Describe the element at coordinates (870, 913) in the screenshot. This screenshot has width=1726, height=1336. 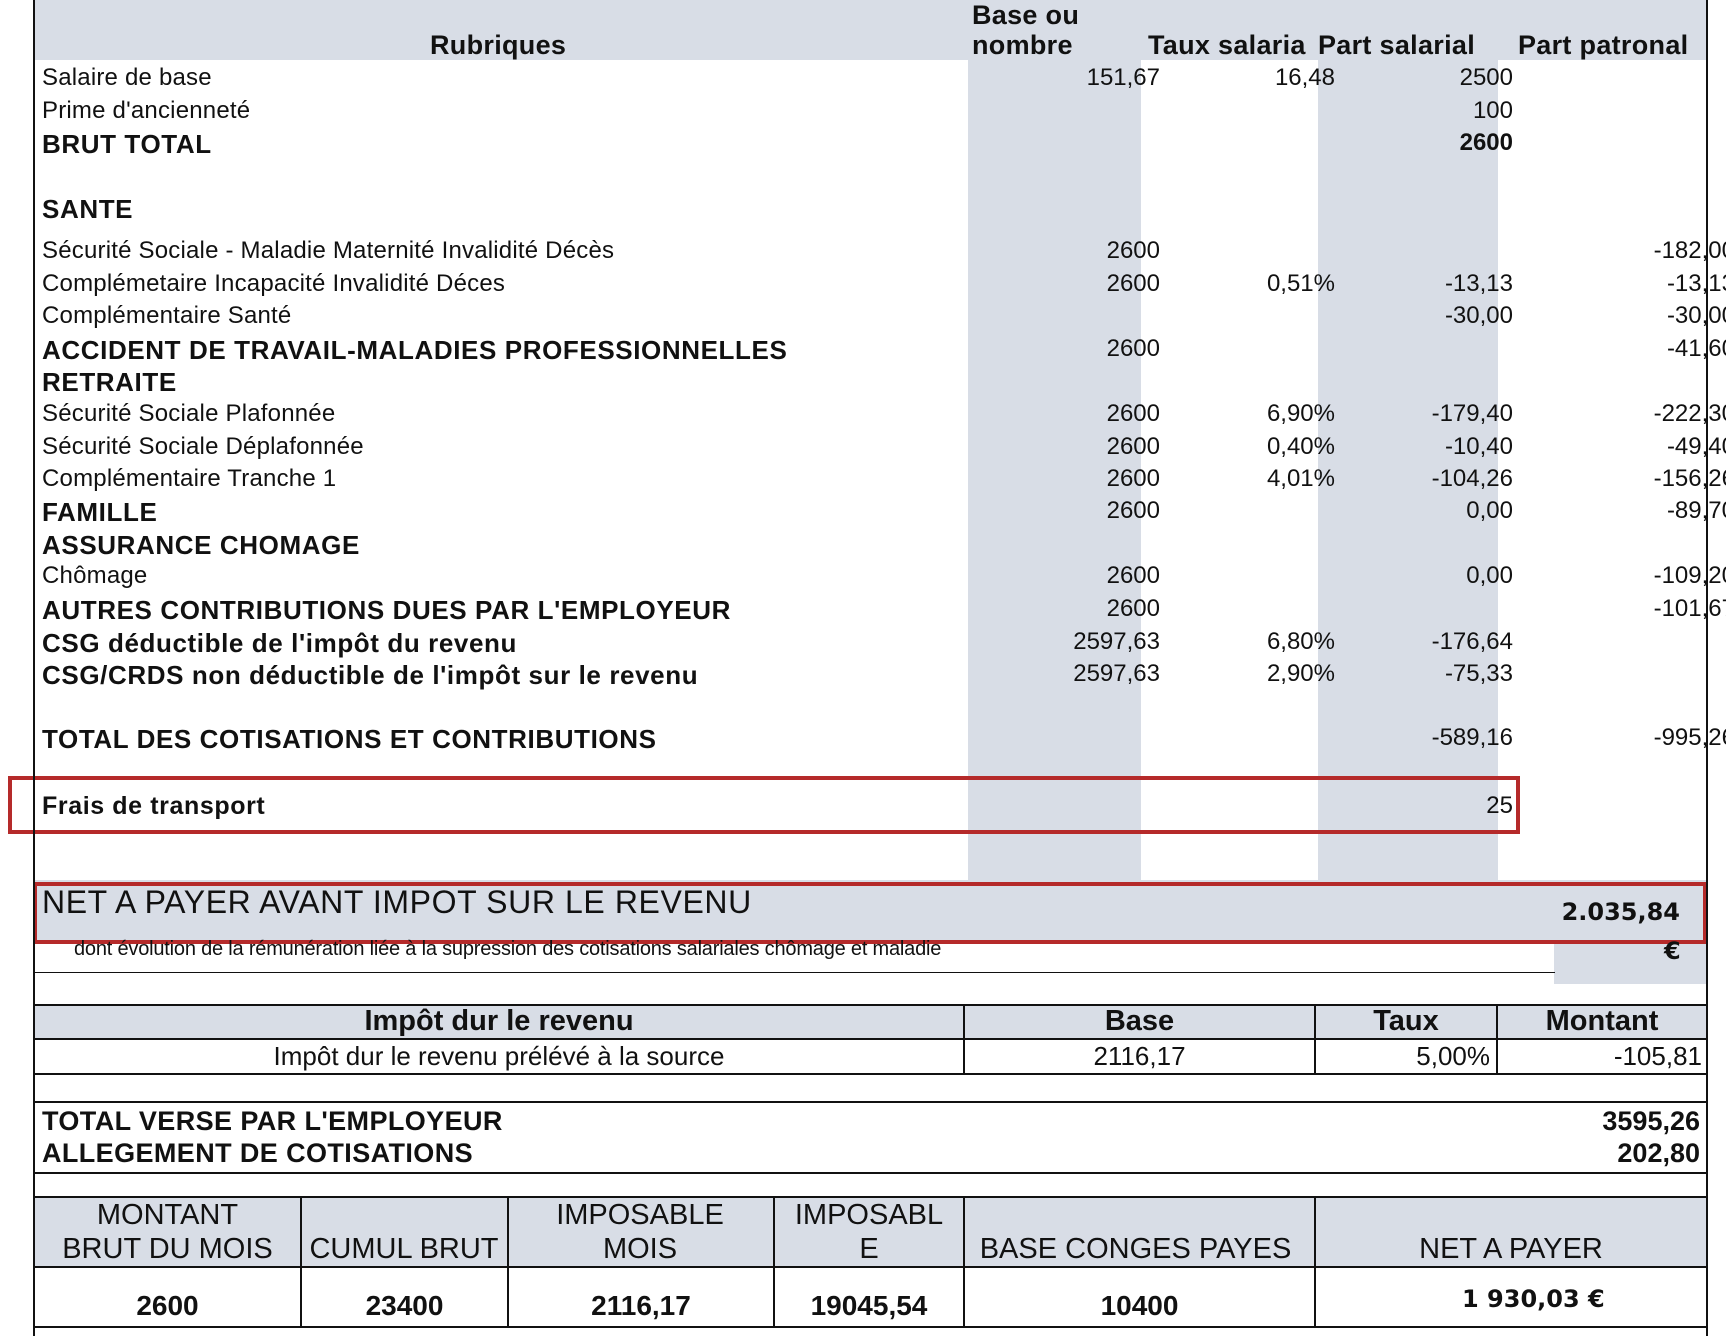
I see `net-highlight-box` at that location.